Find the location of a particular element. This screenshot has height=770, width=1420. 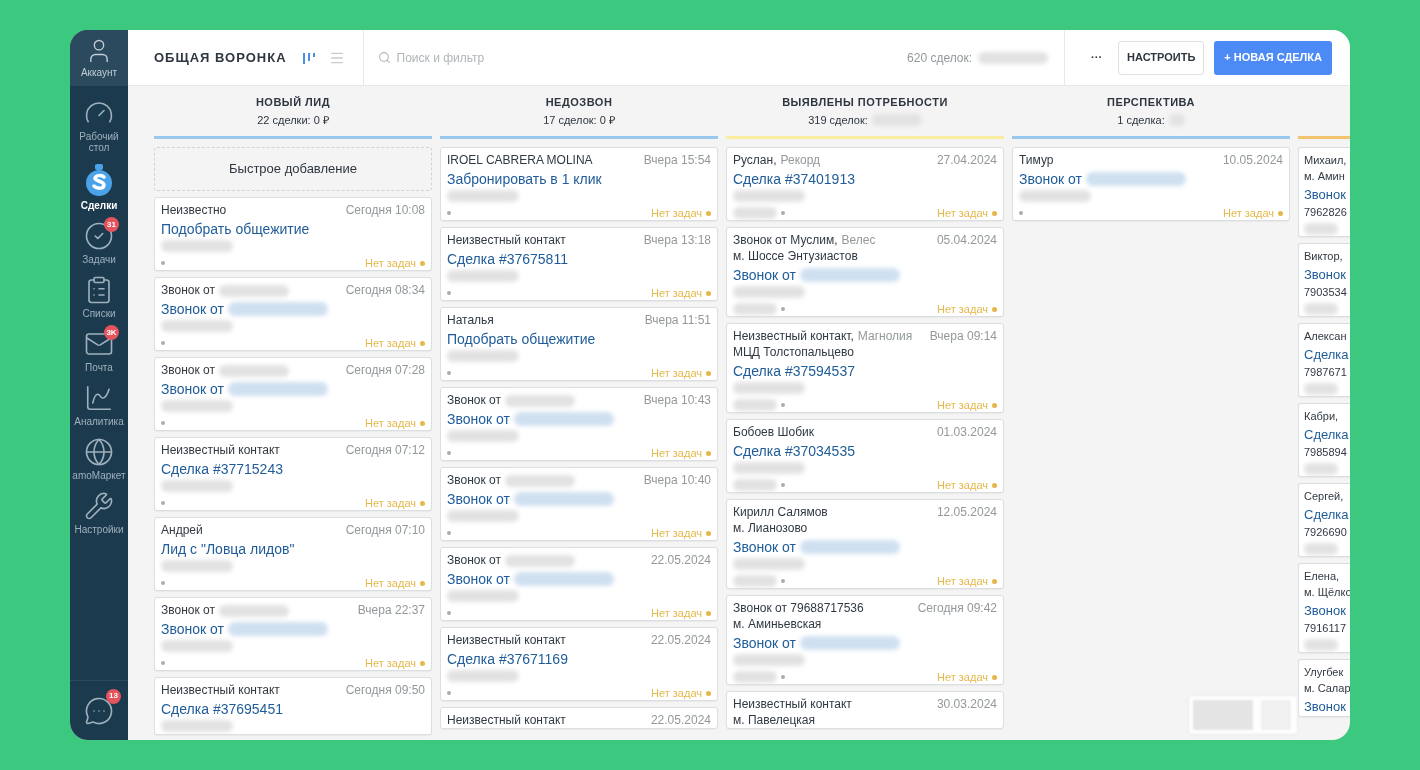

globe-icon is located at coordinates (99, 452).